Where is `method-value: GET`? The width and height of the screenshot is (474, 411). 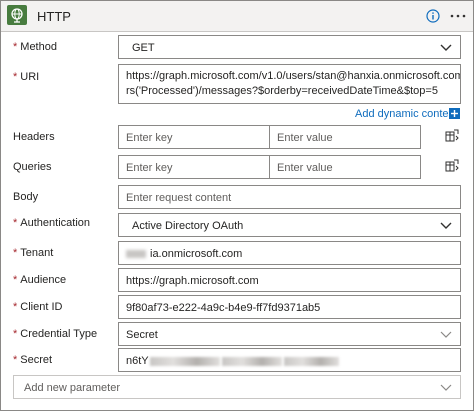
method-value: GET is located at coordinates (143, 48).